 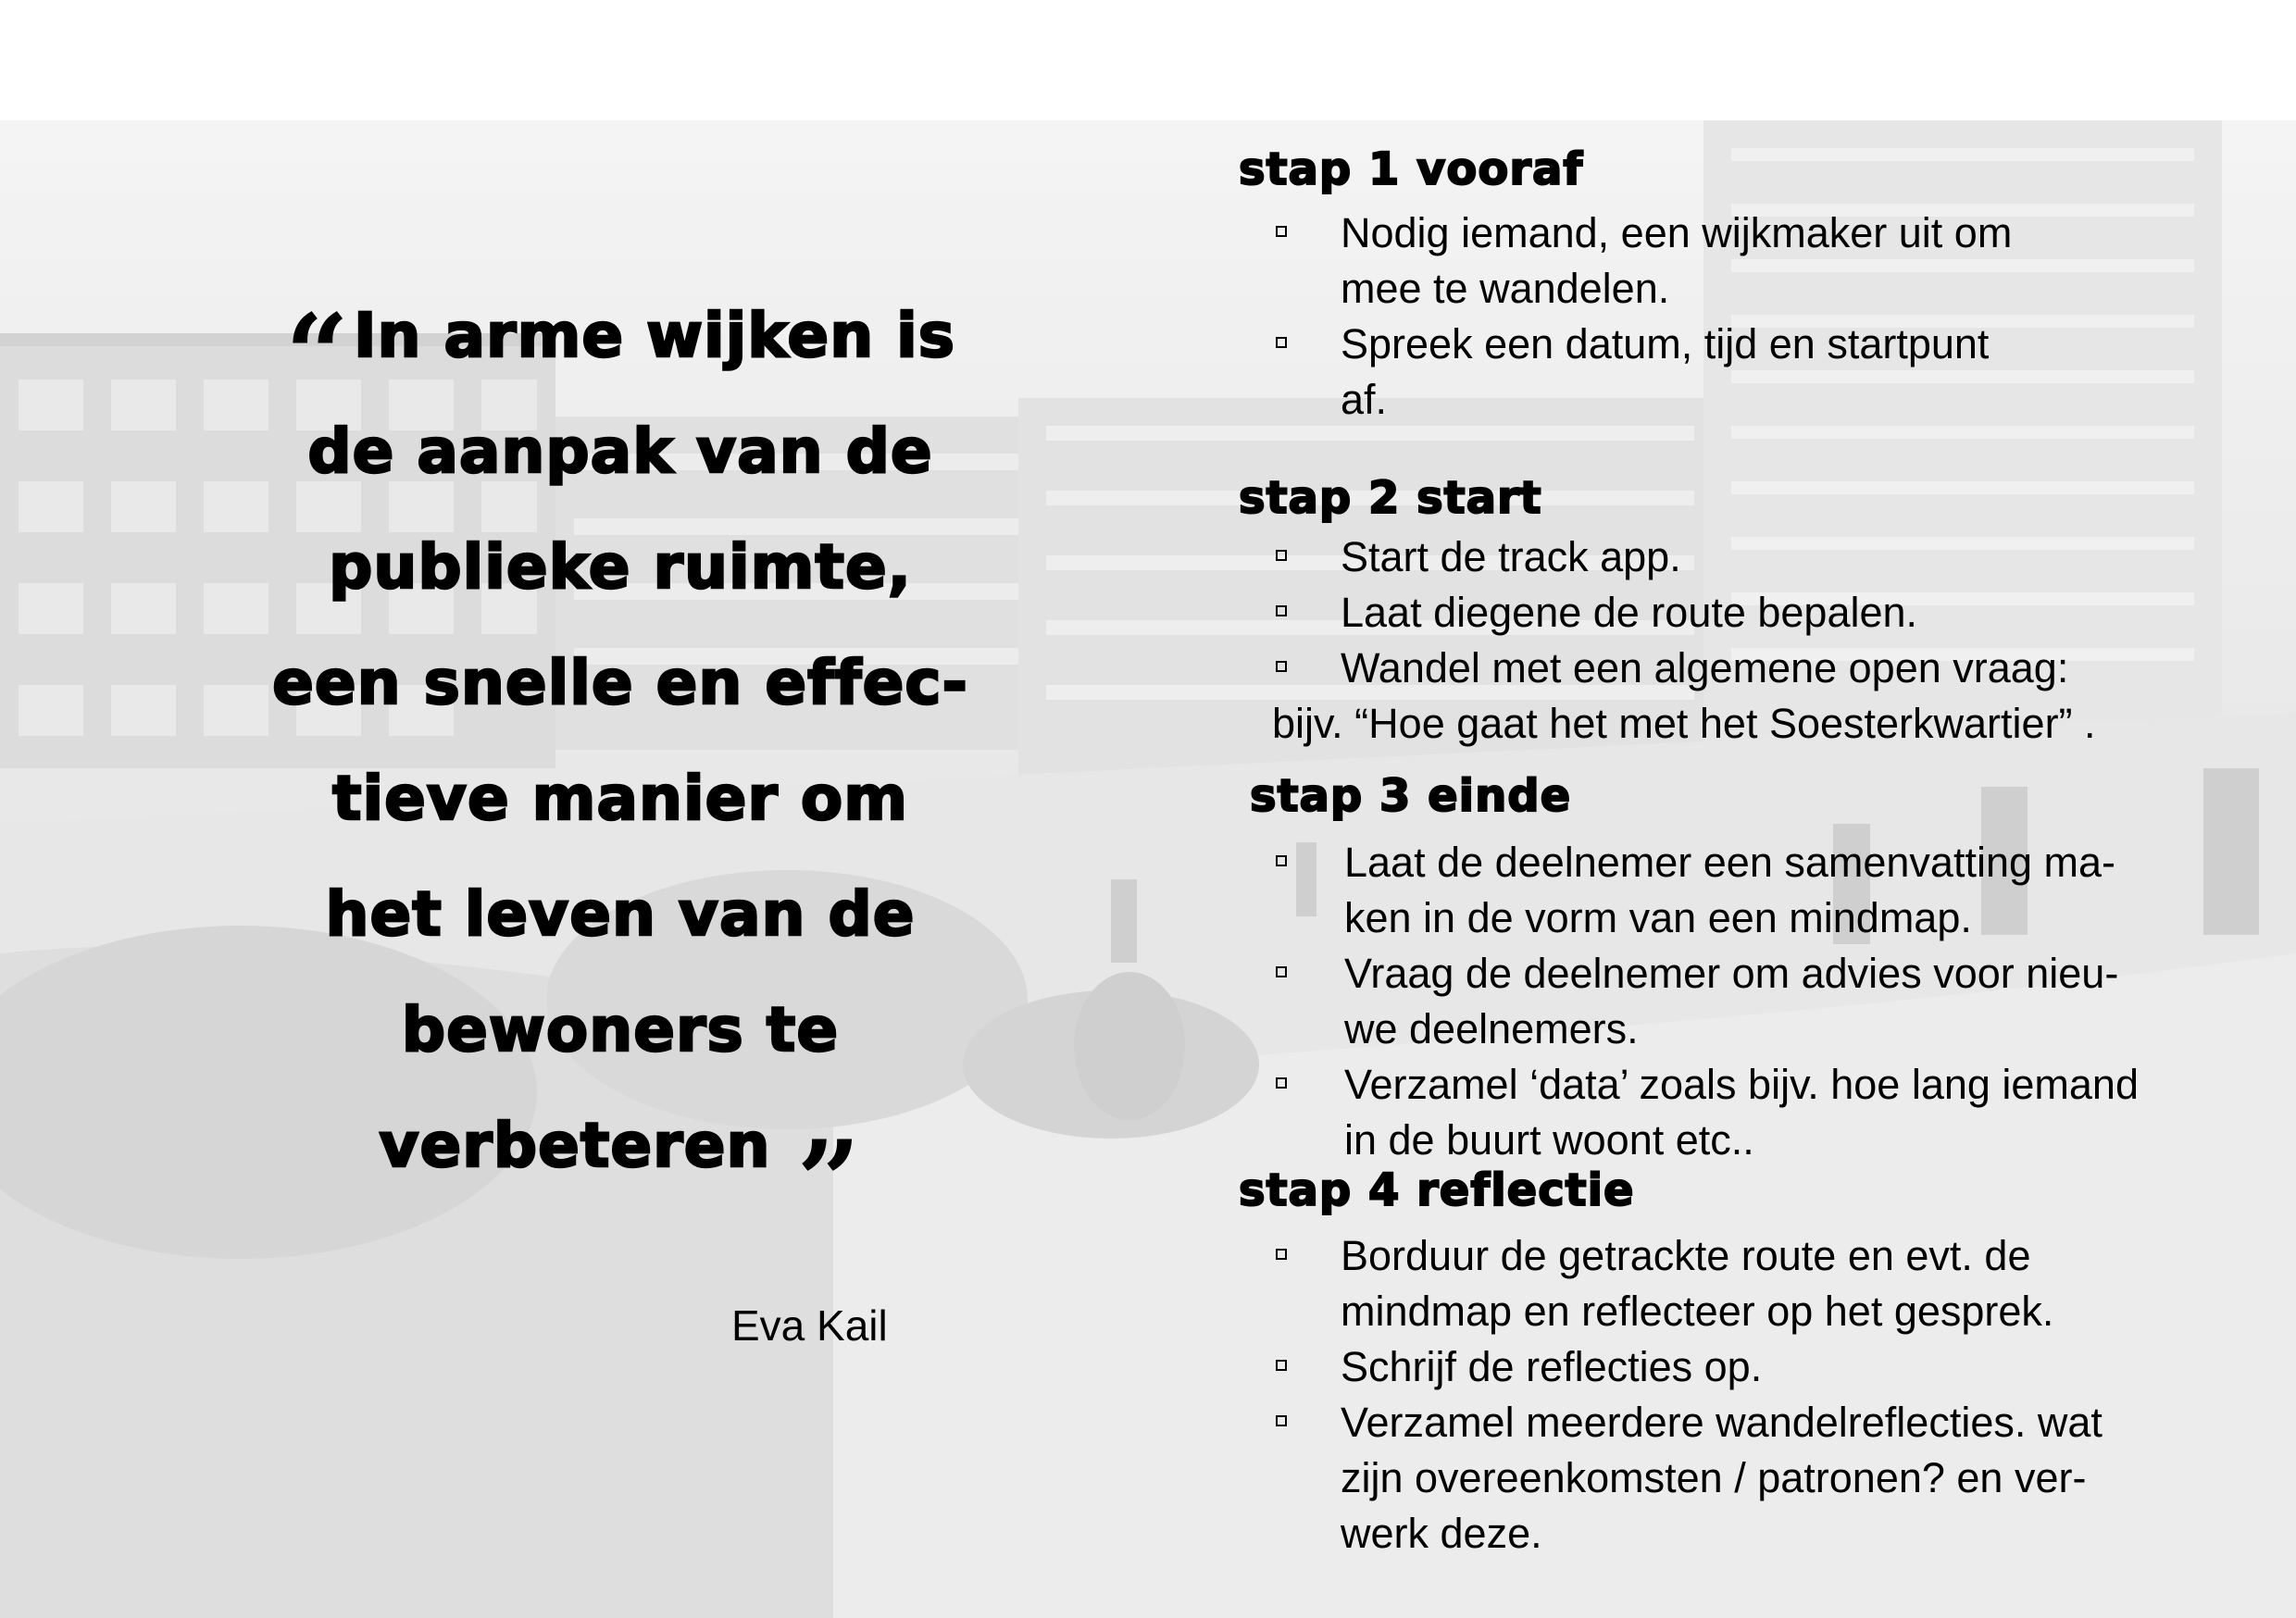 I want to click on step-item-line: Laat diegene de route bepalen., so click(x=1629, y=612).